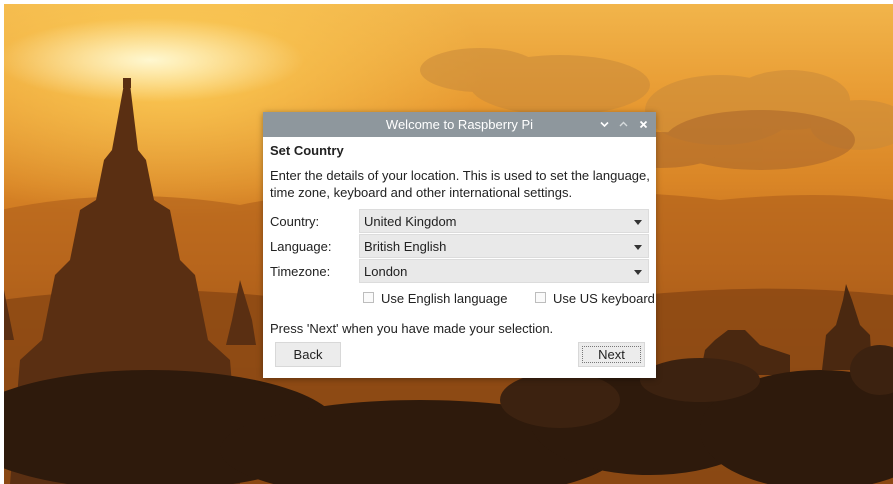 Image resolution: width=893 pixels, height=484 pixels. I want to click on use-us-keyboard-label: Use US keyboard, so click(604, 298).